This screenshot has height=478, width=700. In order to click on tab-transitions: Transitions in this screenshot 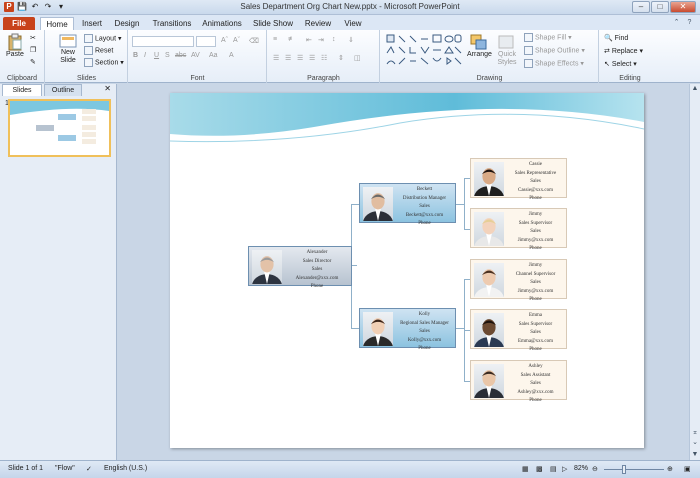, I will do `click(172, 23)`.